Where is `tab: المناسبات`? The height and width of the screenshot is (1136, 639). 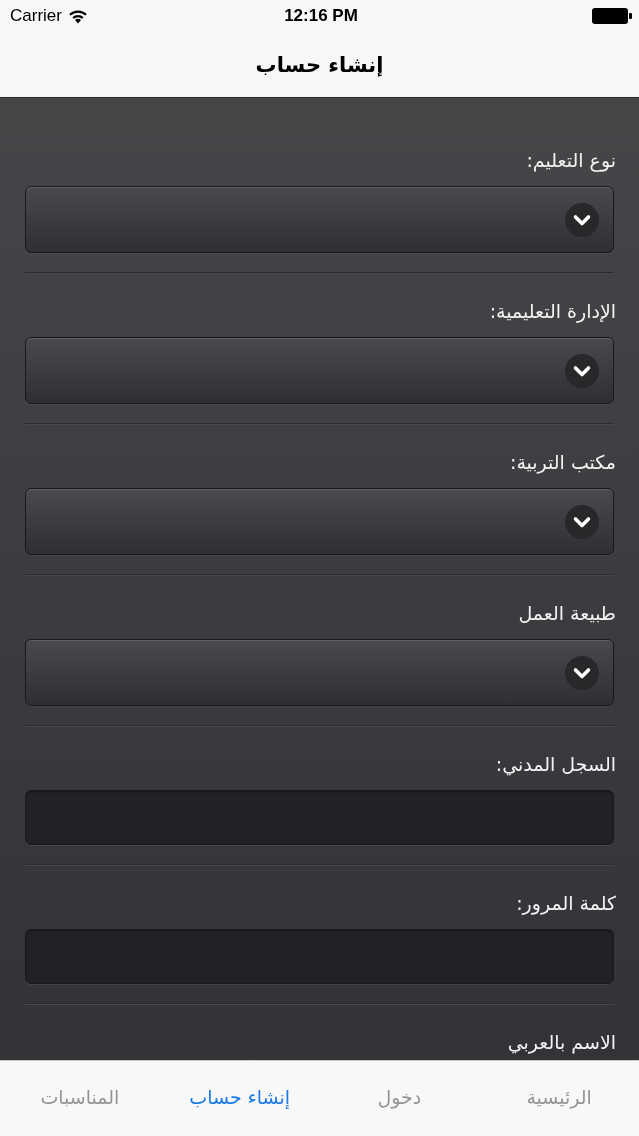
tab: المناسبات is located at coordinates (80, 1096).